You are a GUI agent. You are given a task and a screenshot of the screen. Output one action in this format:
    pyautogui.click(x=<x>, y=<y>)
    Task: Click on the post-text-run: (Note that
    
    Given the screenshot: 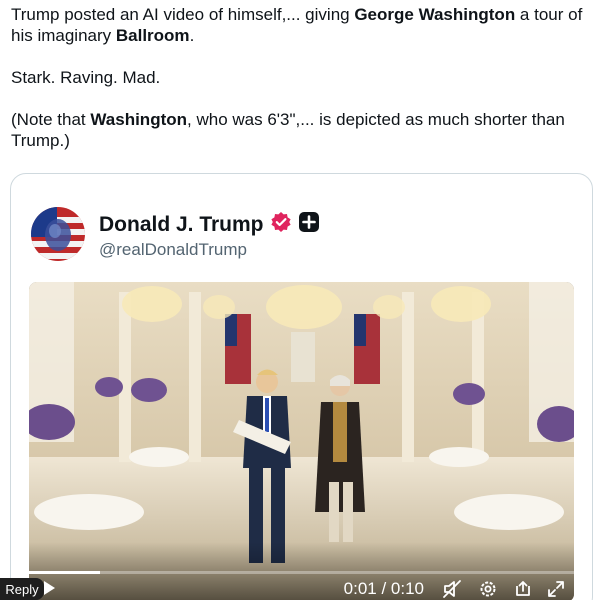 What is the action you would take?
    pyautogui.click(x=51, y=119)
    